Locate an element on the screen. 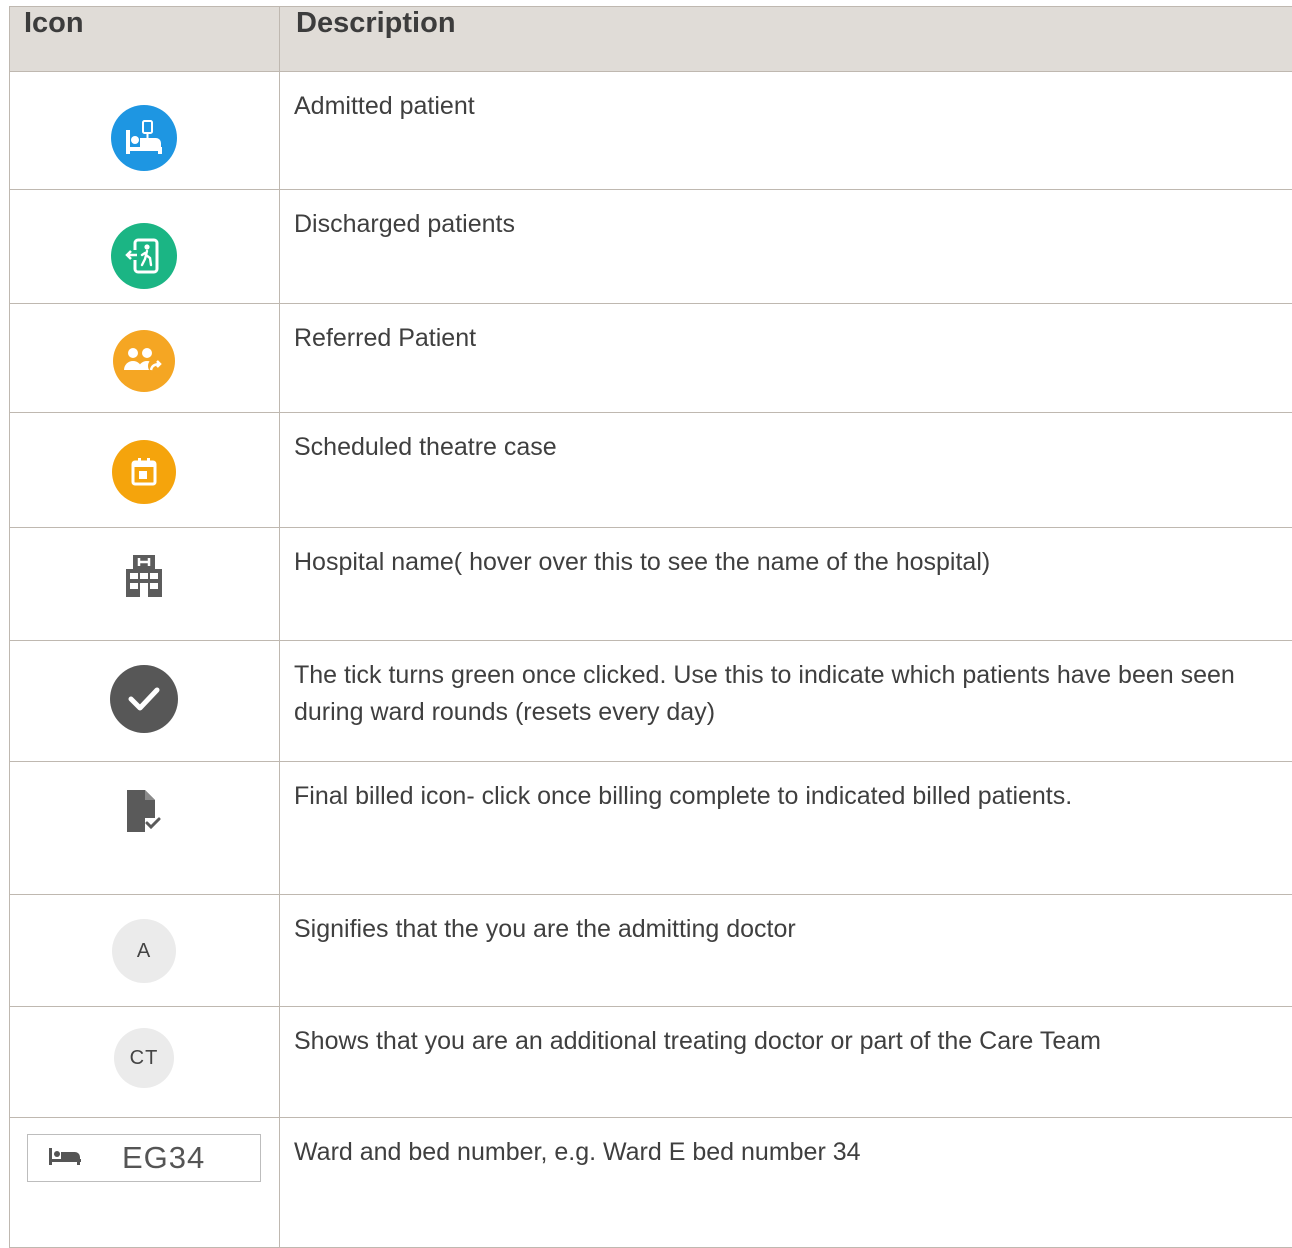 The image size is (1292, 1248). description-text: Scheduled theatre case is located at coordinates (786, 439).